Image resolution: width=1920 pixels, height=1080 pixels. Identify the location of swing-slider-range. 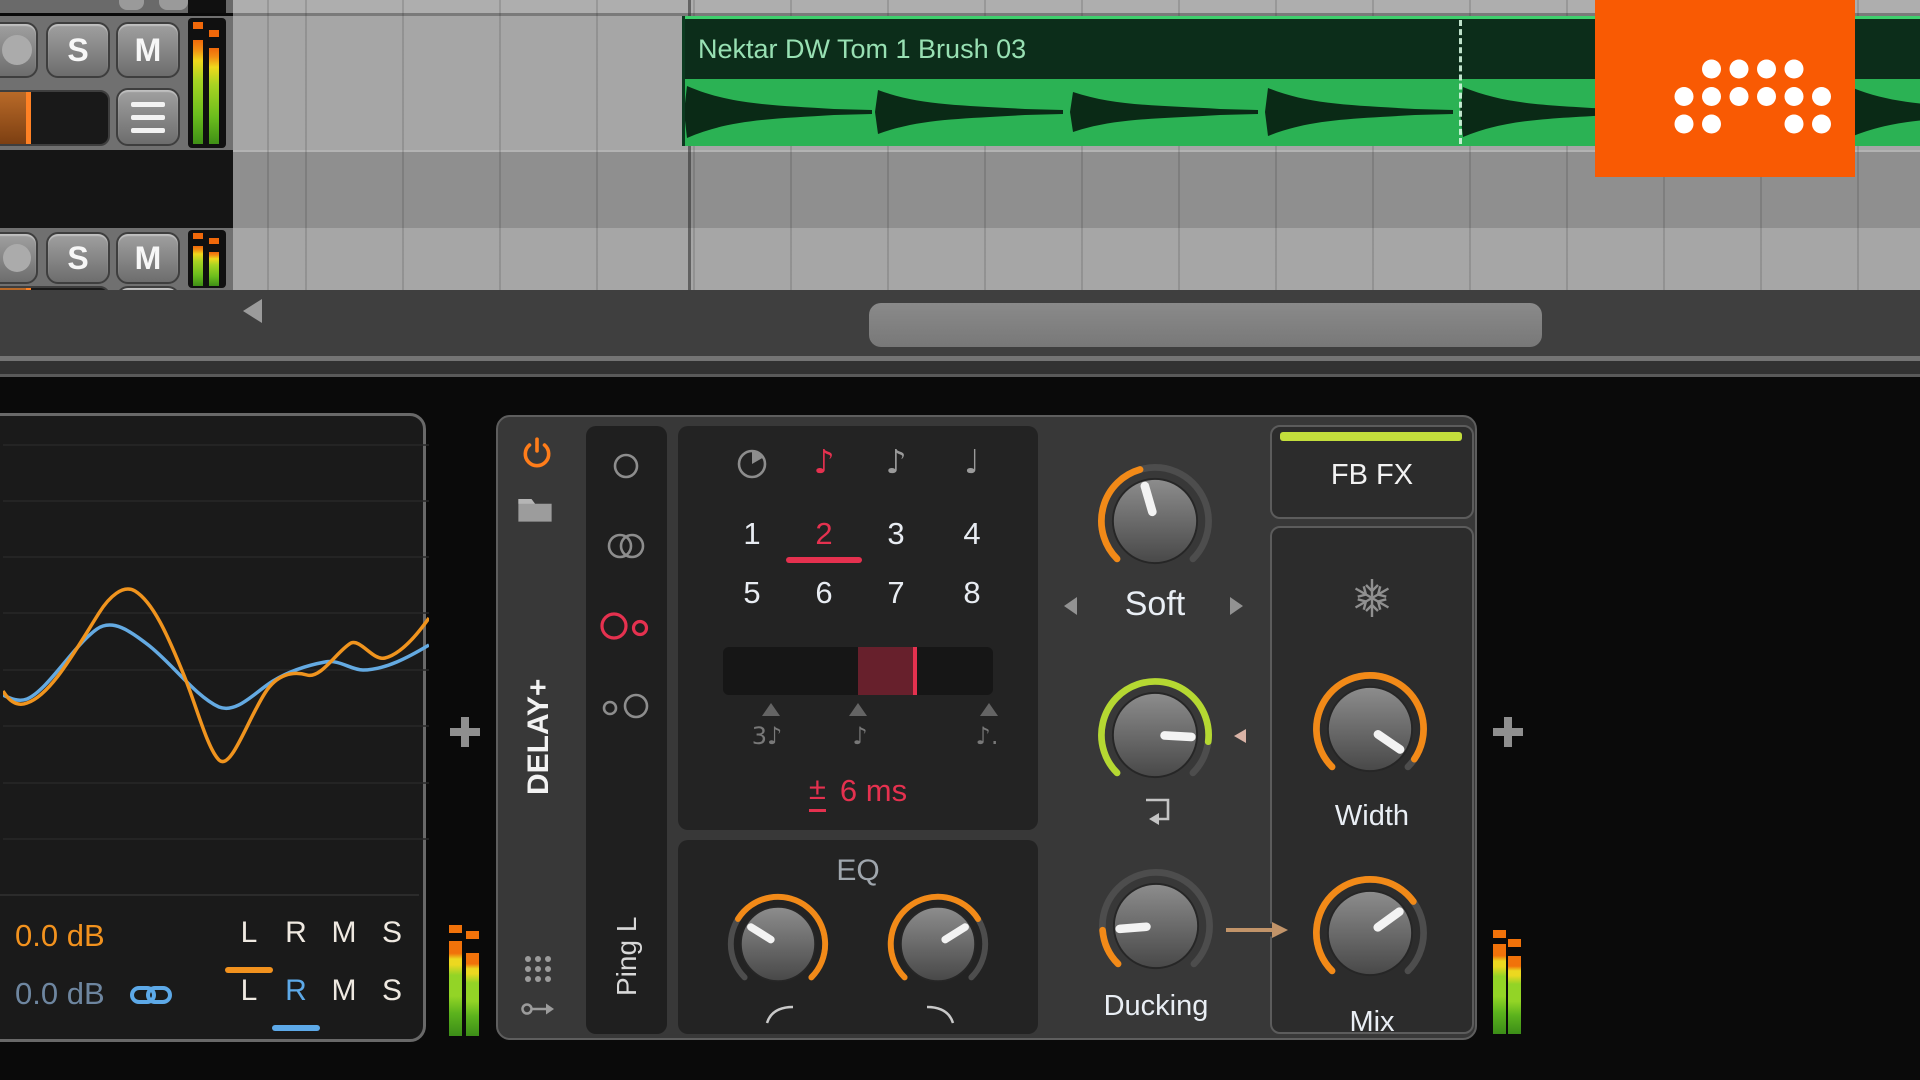
(887, 671).